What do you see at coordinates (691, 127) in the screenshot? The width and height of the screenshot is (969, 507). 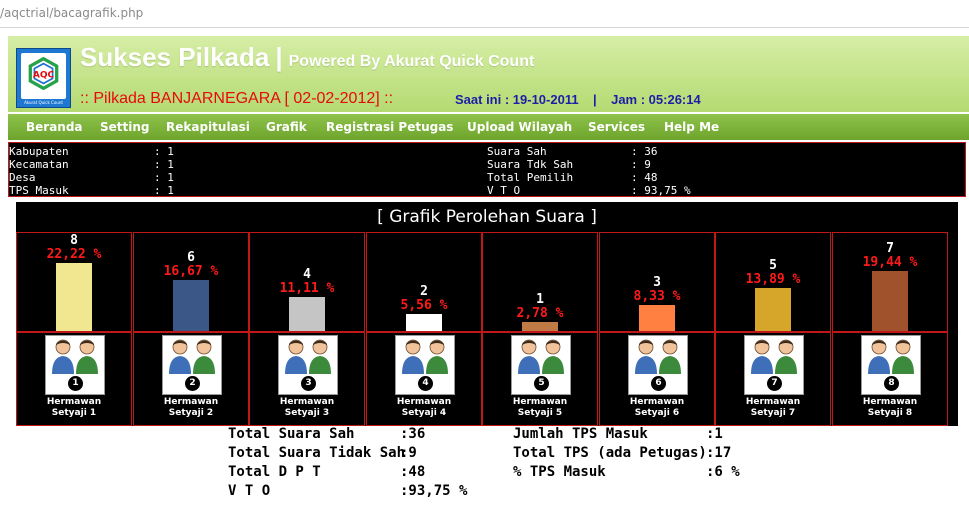 I see `nav-help-me: Help Me` at bounding box center [691, 127].